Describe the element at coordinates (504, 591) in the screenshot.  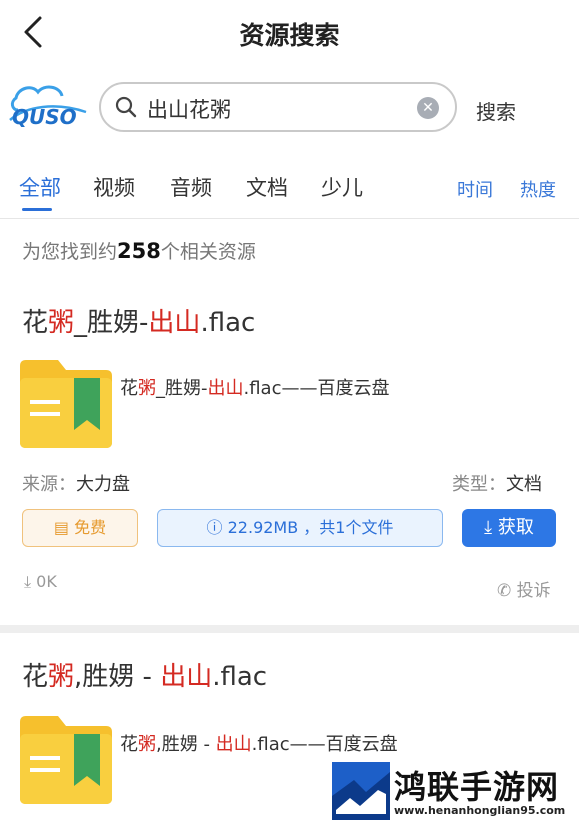
I see `phone-icon: ✆` at that location.